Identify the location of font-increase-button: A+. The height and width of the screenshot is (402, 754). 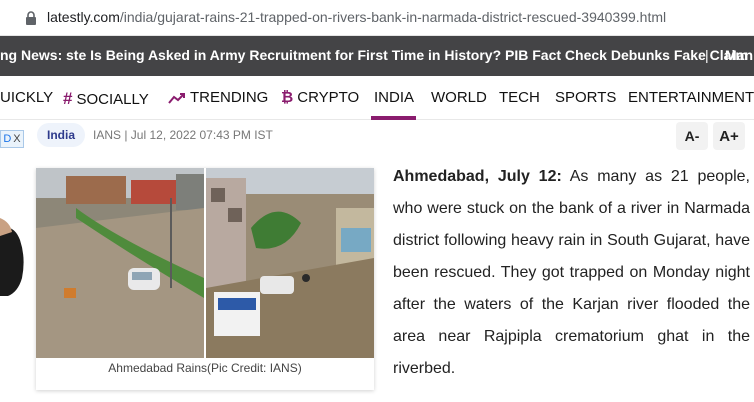
(729, 136).